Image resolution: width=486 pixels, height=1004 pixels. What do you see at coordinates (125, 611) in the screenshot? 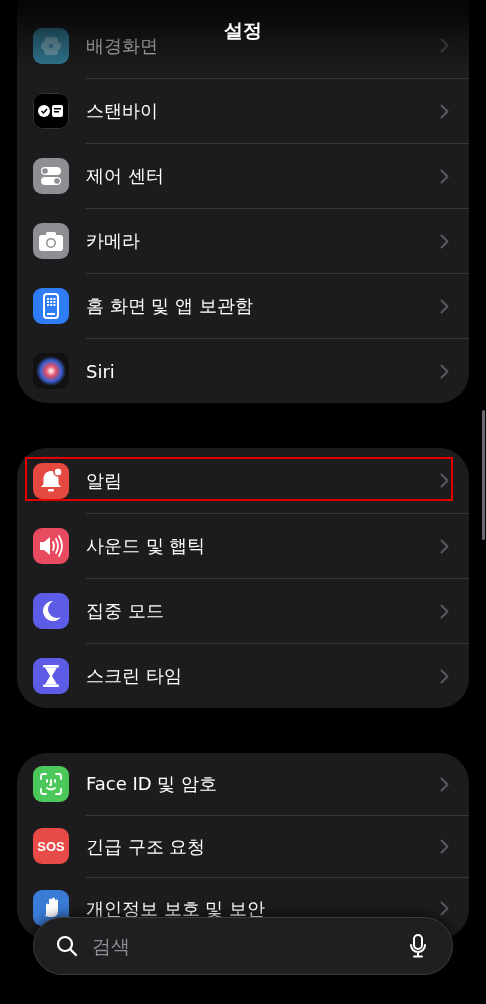
I see `settings-item: 집중 모드` at bounding box center [125, 611].